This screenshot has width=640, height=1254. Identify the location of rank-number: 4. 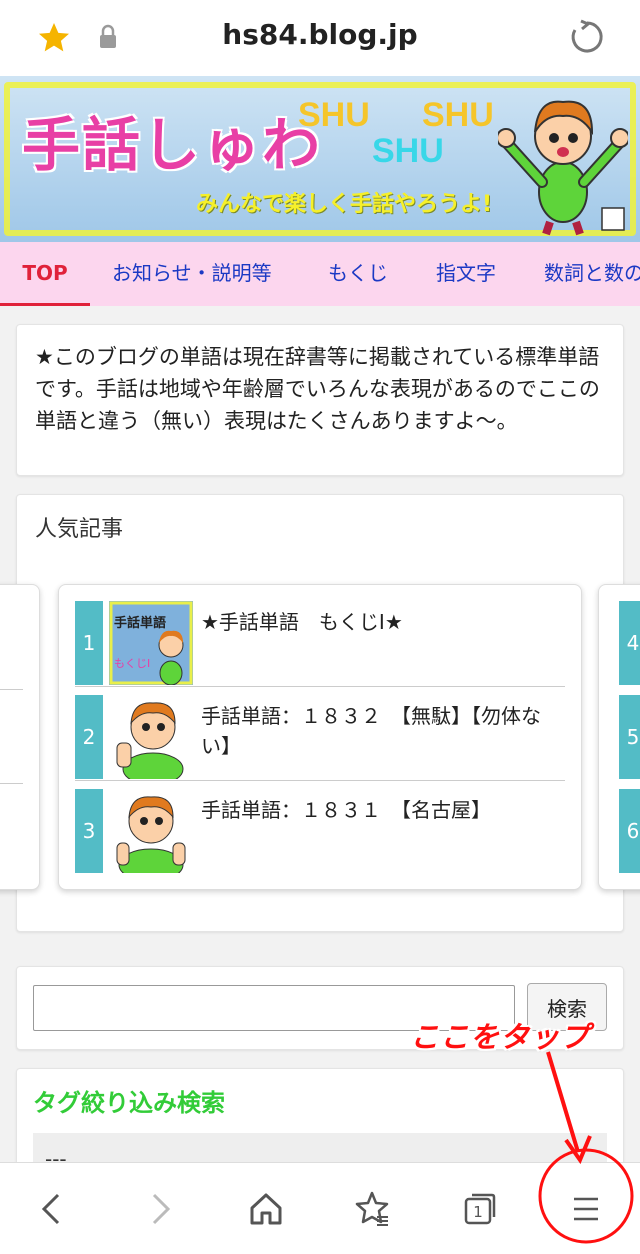
(629, 643).